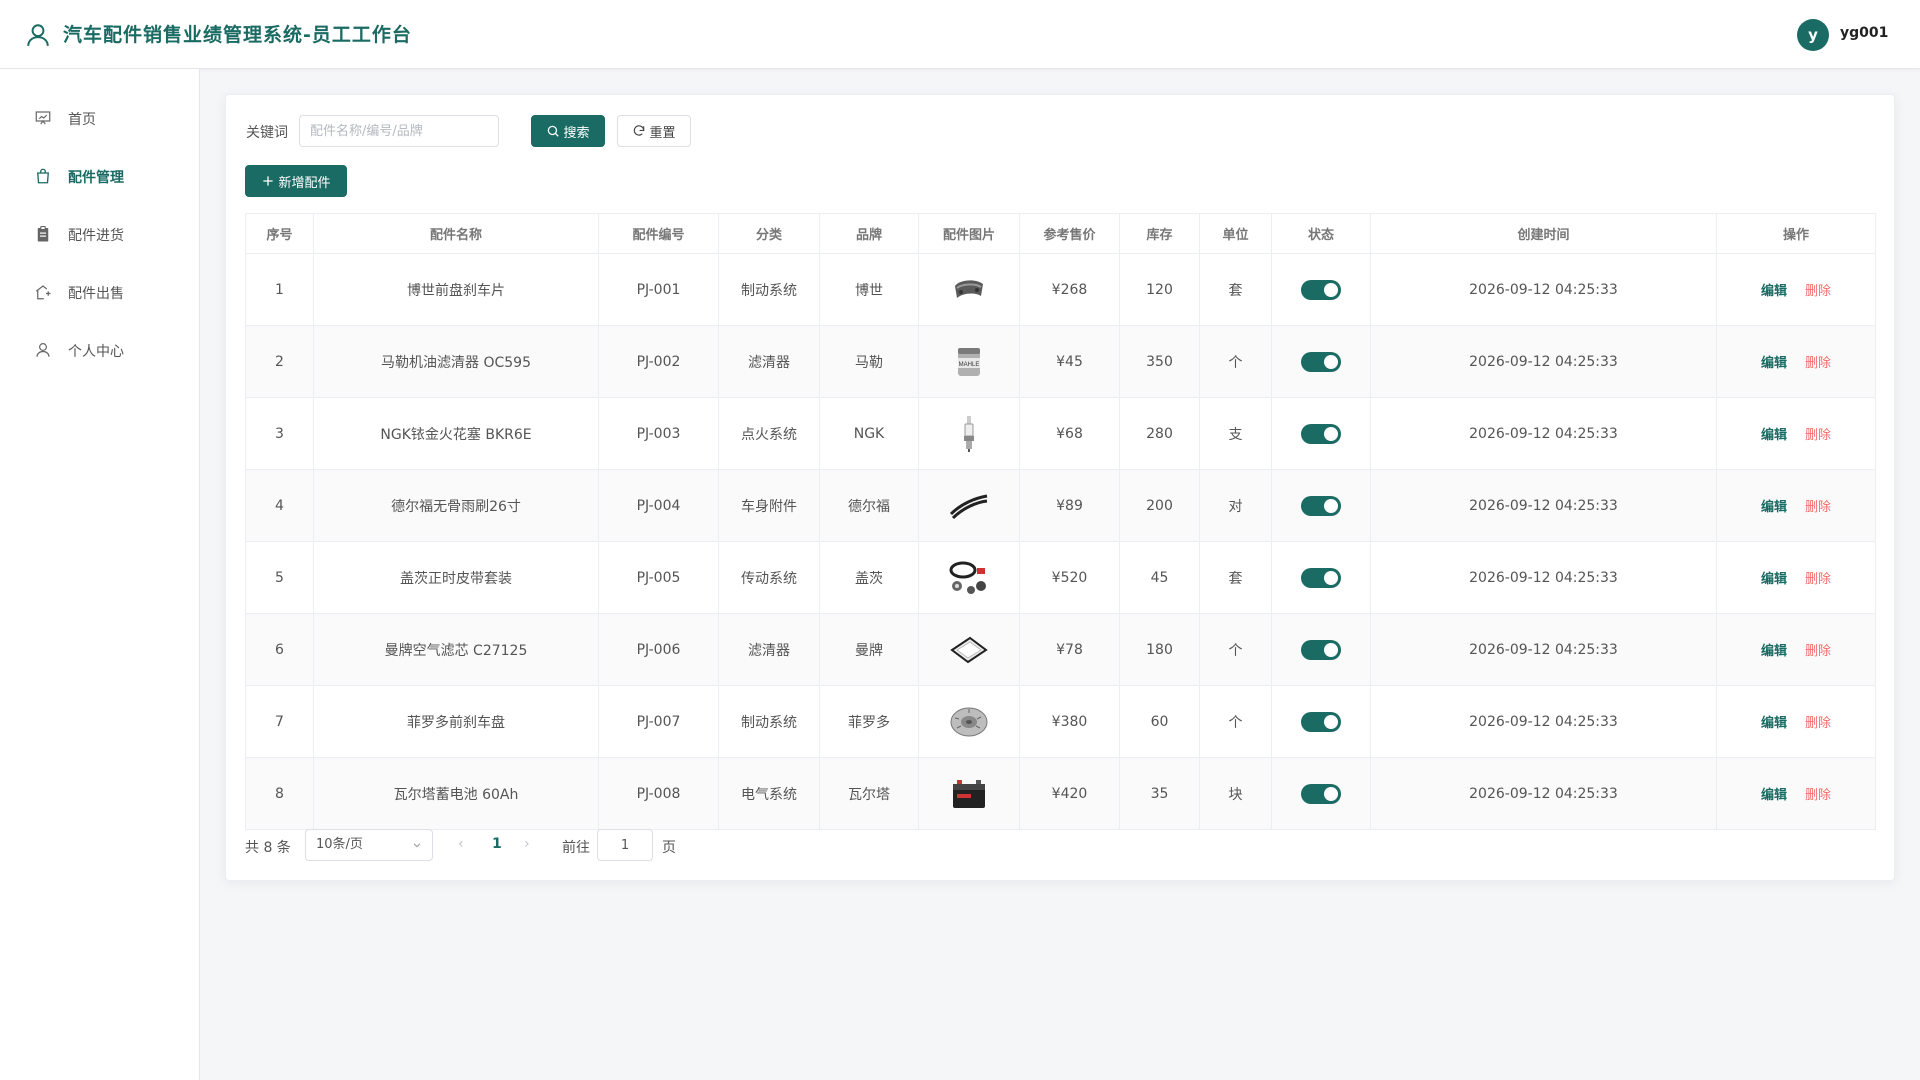  Describe the element at coordinates (279, 361) in the screenshot. I see `cell-index: 2` at that location.